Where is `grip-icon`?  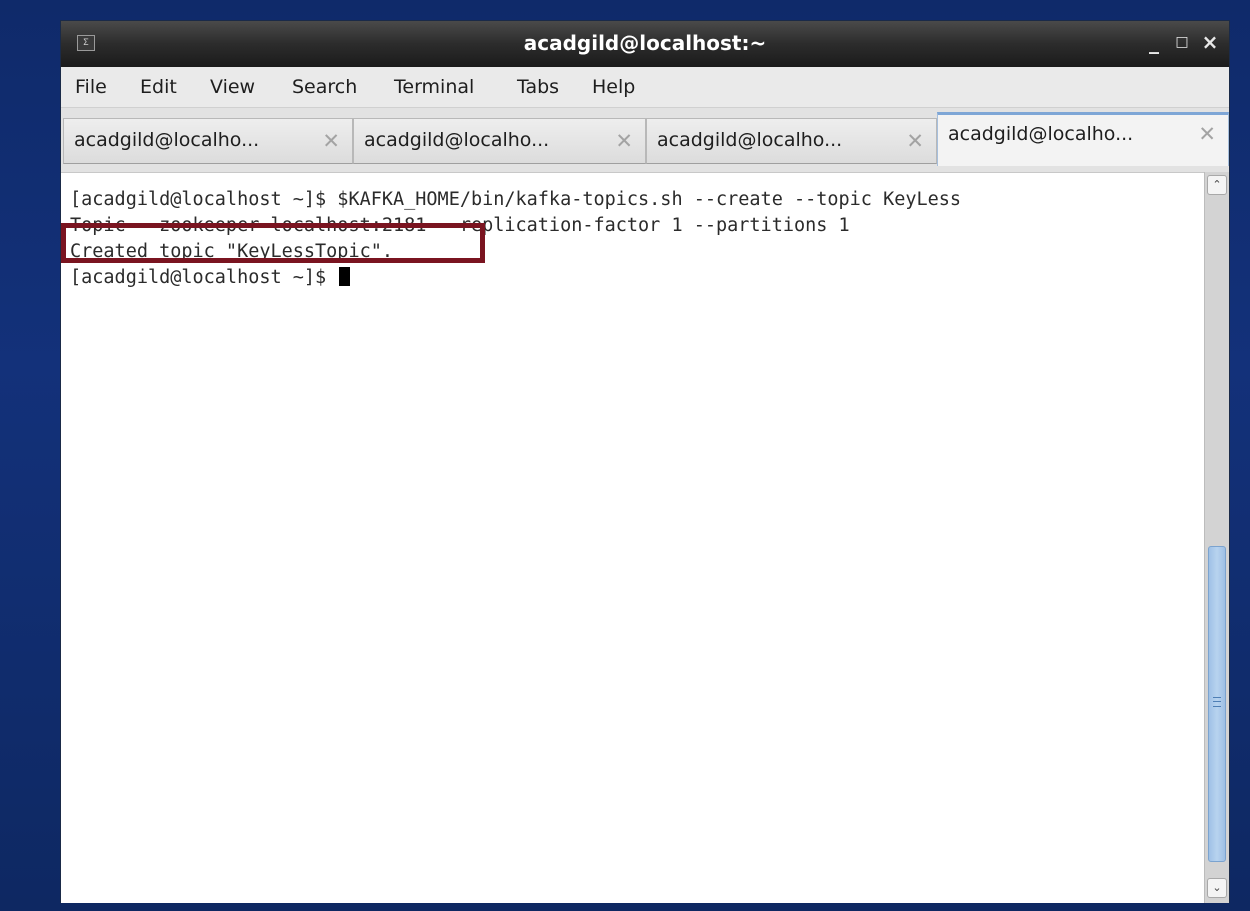
grip-icon is located at coordinates (1217, 702).